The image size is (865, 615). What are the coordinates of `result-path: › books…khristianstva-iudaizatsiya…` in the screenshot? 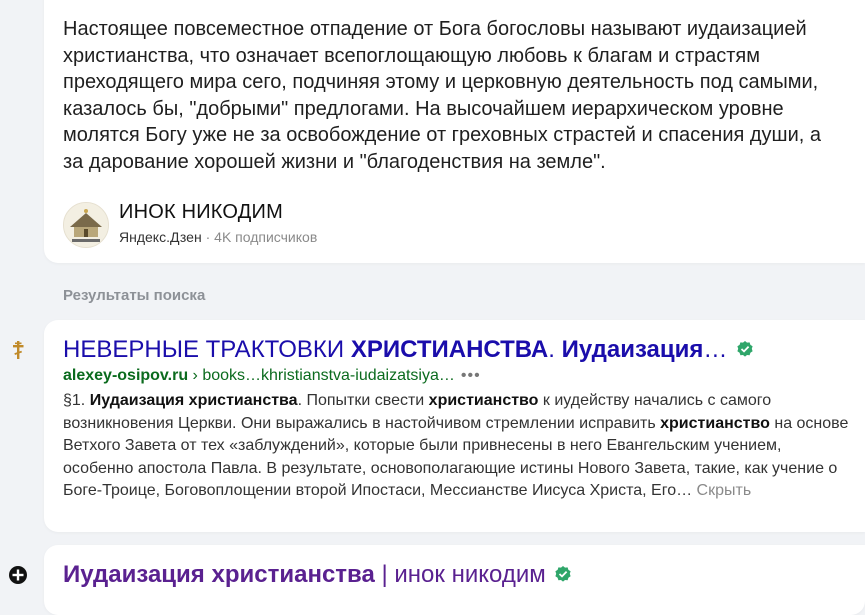 It's located at (321, 375).